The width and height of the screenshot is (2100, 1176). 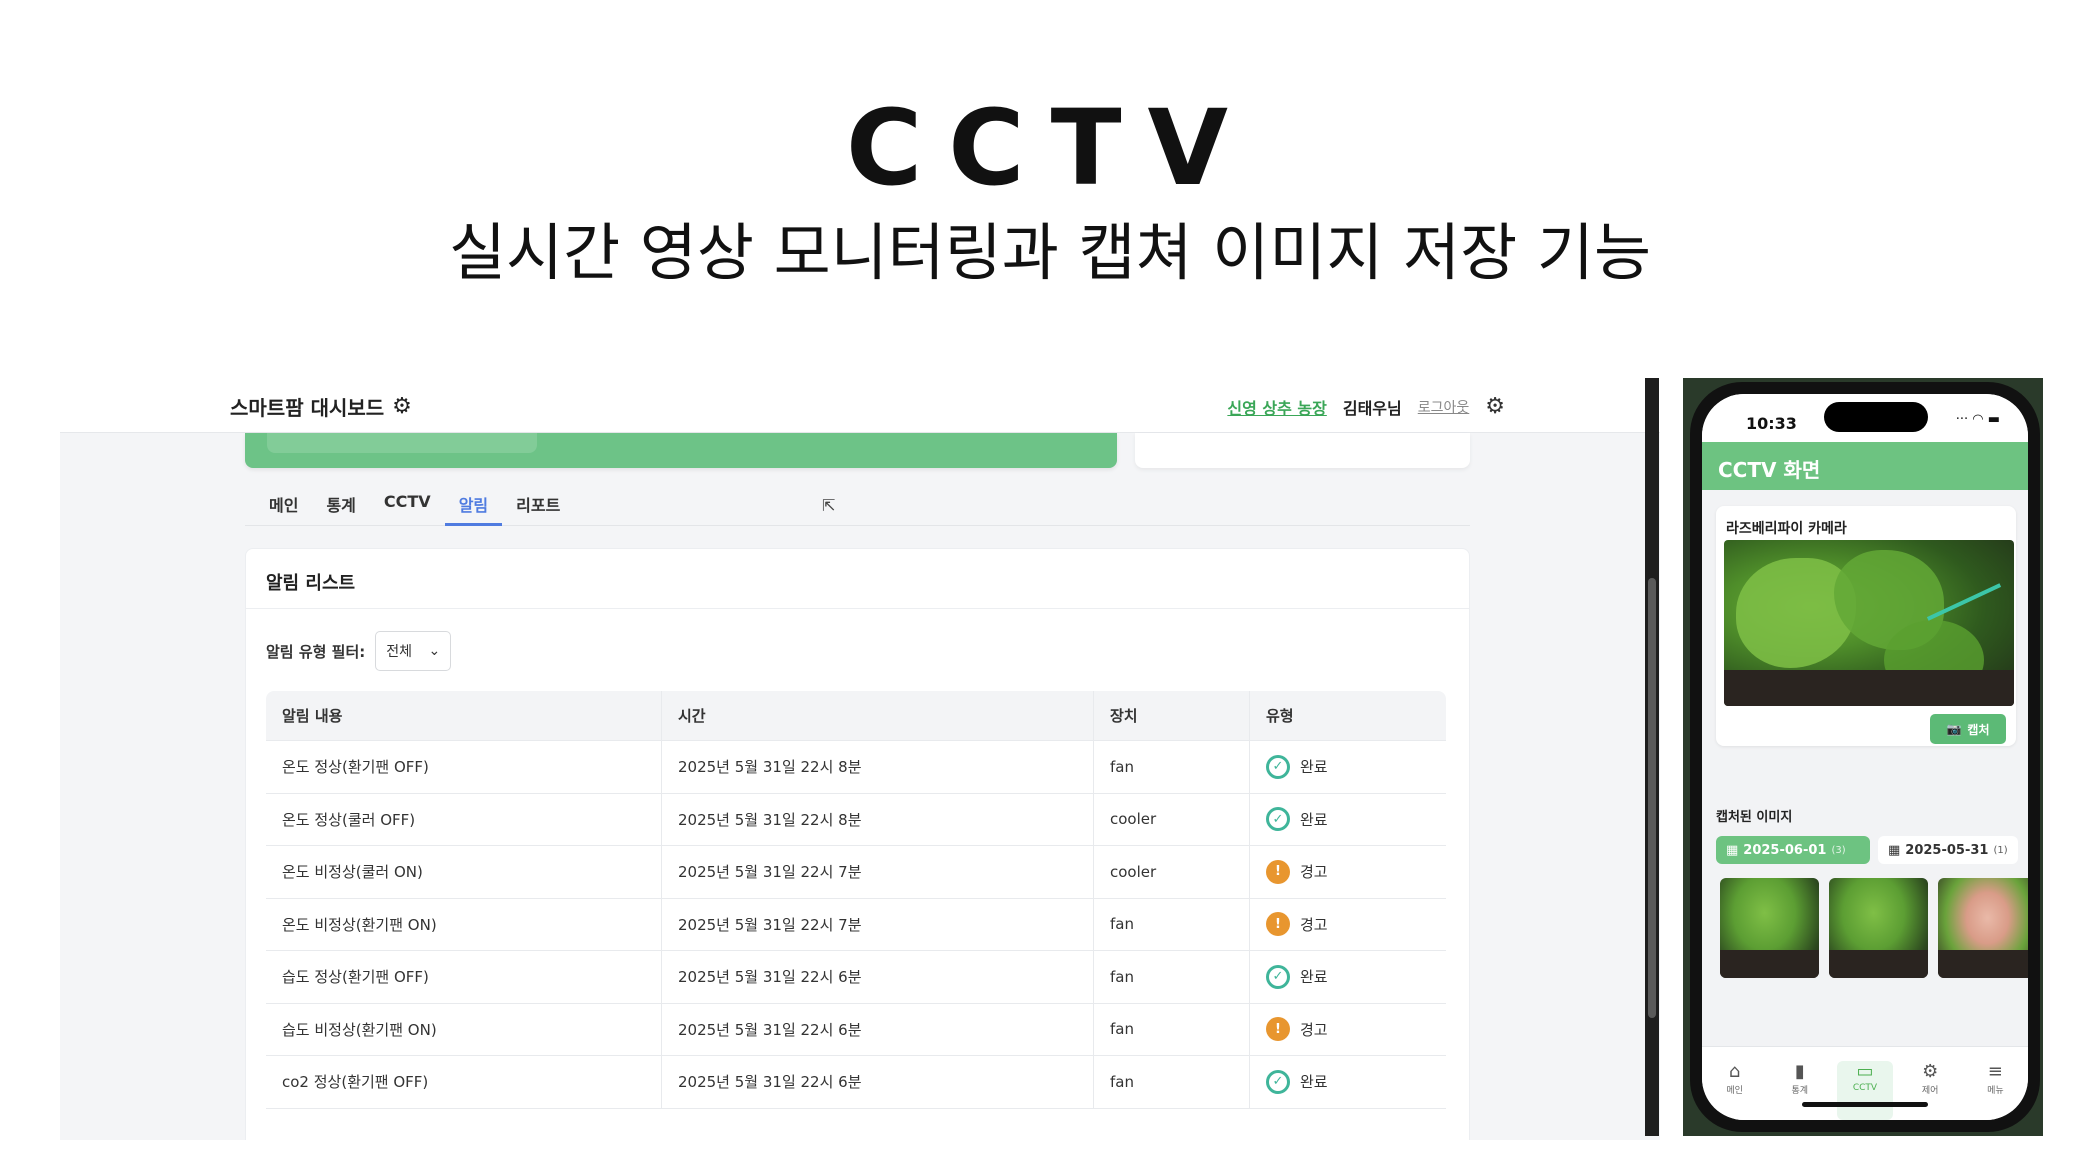 I want to click on date-chip-active: ▦ 2025-06-01 (3), so click(x=1793, y=850).